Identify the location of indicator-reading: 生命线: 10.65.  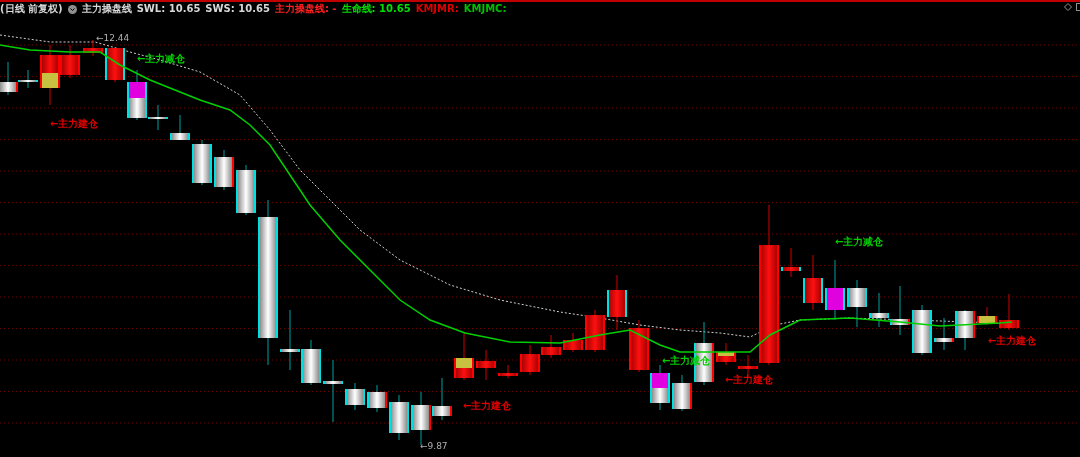
(376, 9).